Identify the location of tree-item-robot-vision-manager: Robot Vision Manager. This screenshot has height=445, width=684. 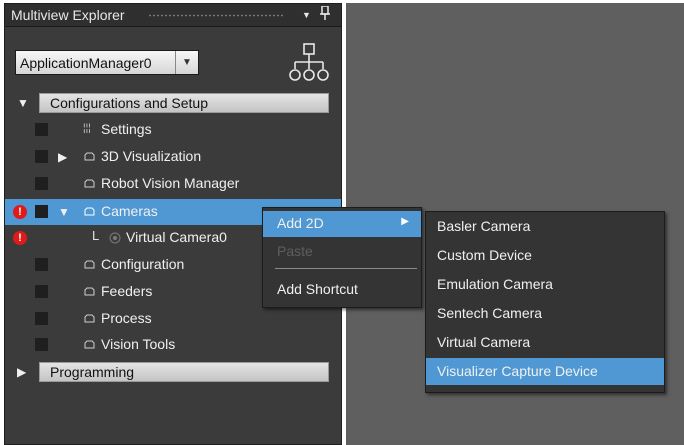
(173, 184).